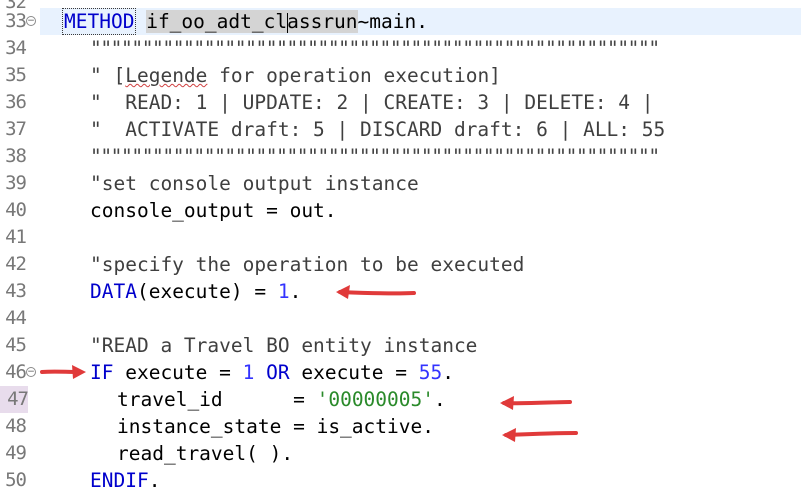 This screenshot has height=504, width=801. I want to click on spelling-marker: Legende, so click(166, 75).